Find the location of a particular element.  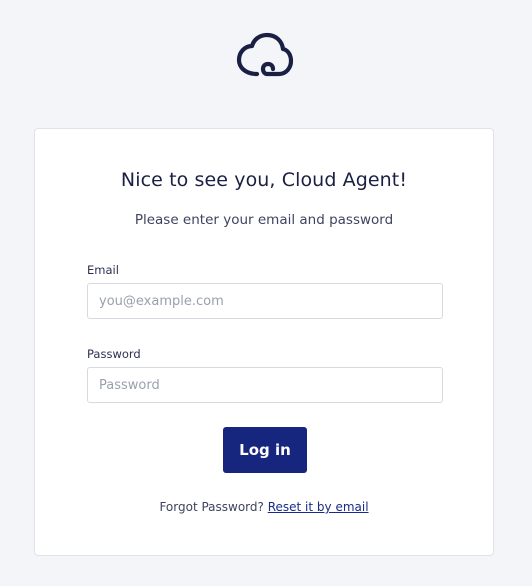

login-button: Log in is located at coordinates (265, 450).